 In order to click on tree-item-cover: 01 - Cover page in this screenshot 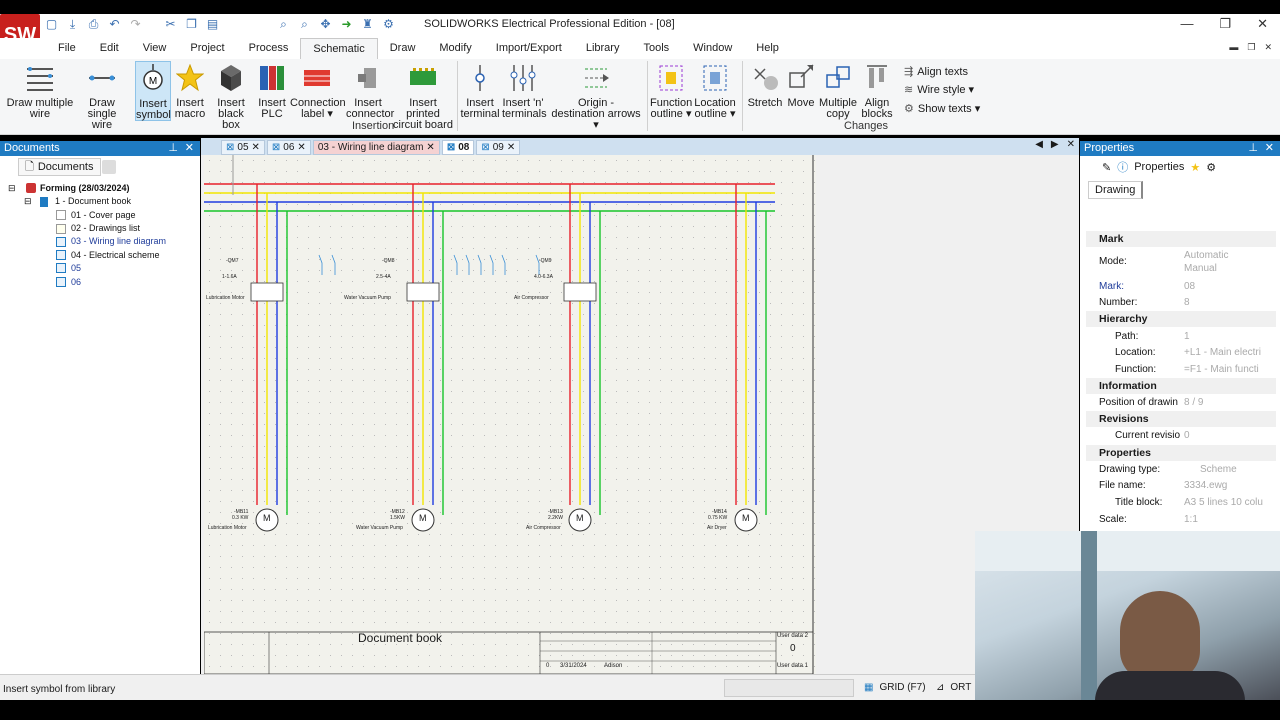, I will do `click(103, 215)`.